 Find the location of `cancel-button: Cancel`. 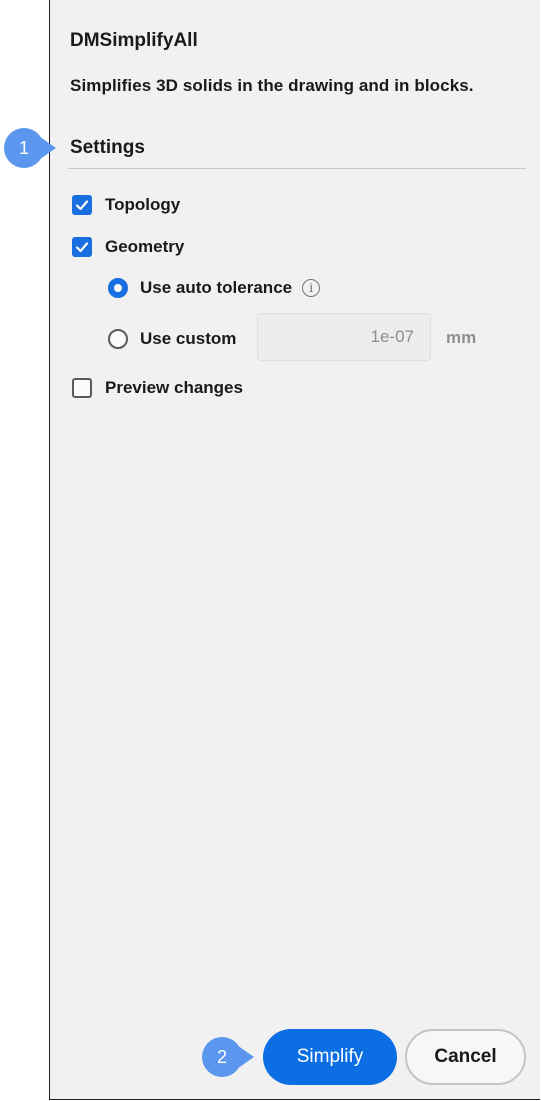

cancel-button: Cancel is located at coordinates (465, 1057).